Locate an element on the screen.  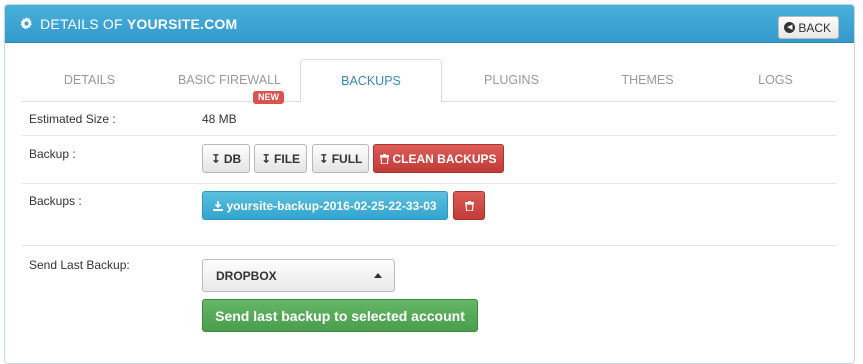
account-select-value: DROPBOX is located at coordinates (246, 276).